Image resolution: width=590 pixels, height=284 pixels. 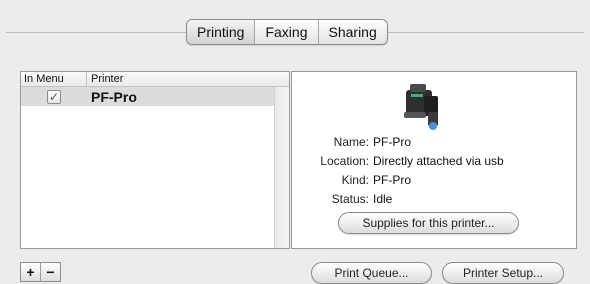 I want to click on column-header-printer: Printer, so click(x=105, y=79).